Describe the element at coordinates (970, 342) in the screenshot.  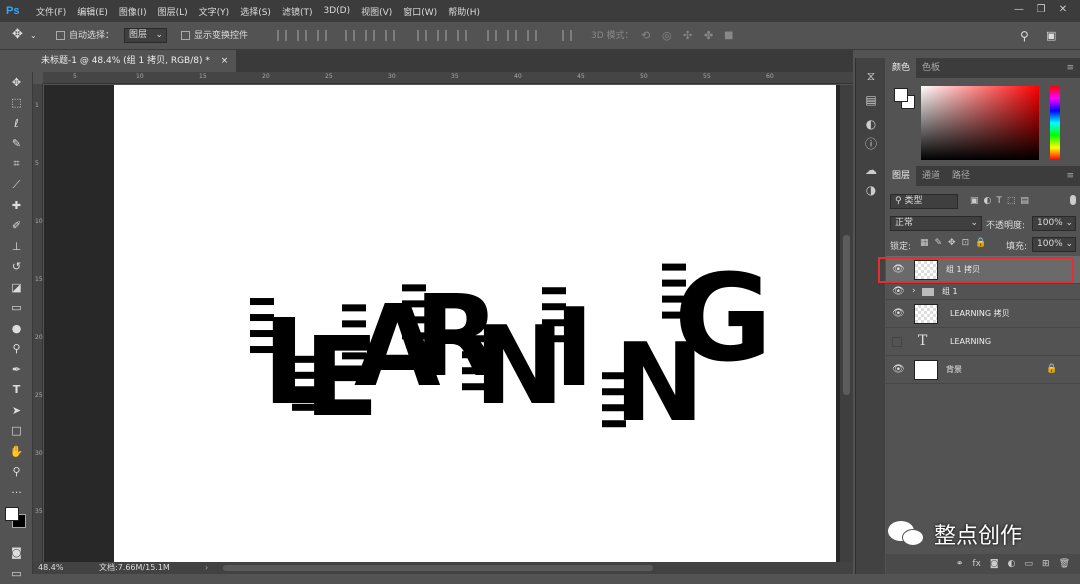
I see `layer-name: LEARNING` at that location.